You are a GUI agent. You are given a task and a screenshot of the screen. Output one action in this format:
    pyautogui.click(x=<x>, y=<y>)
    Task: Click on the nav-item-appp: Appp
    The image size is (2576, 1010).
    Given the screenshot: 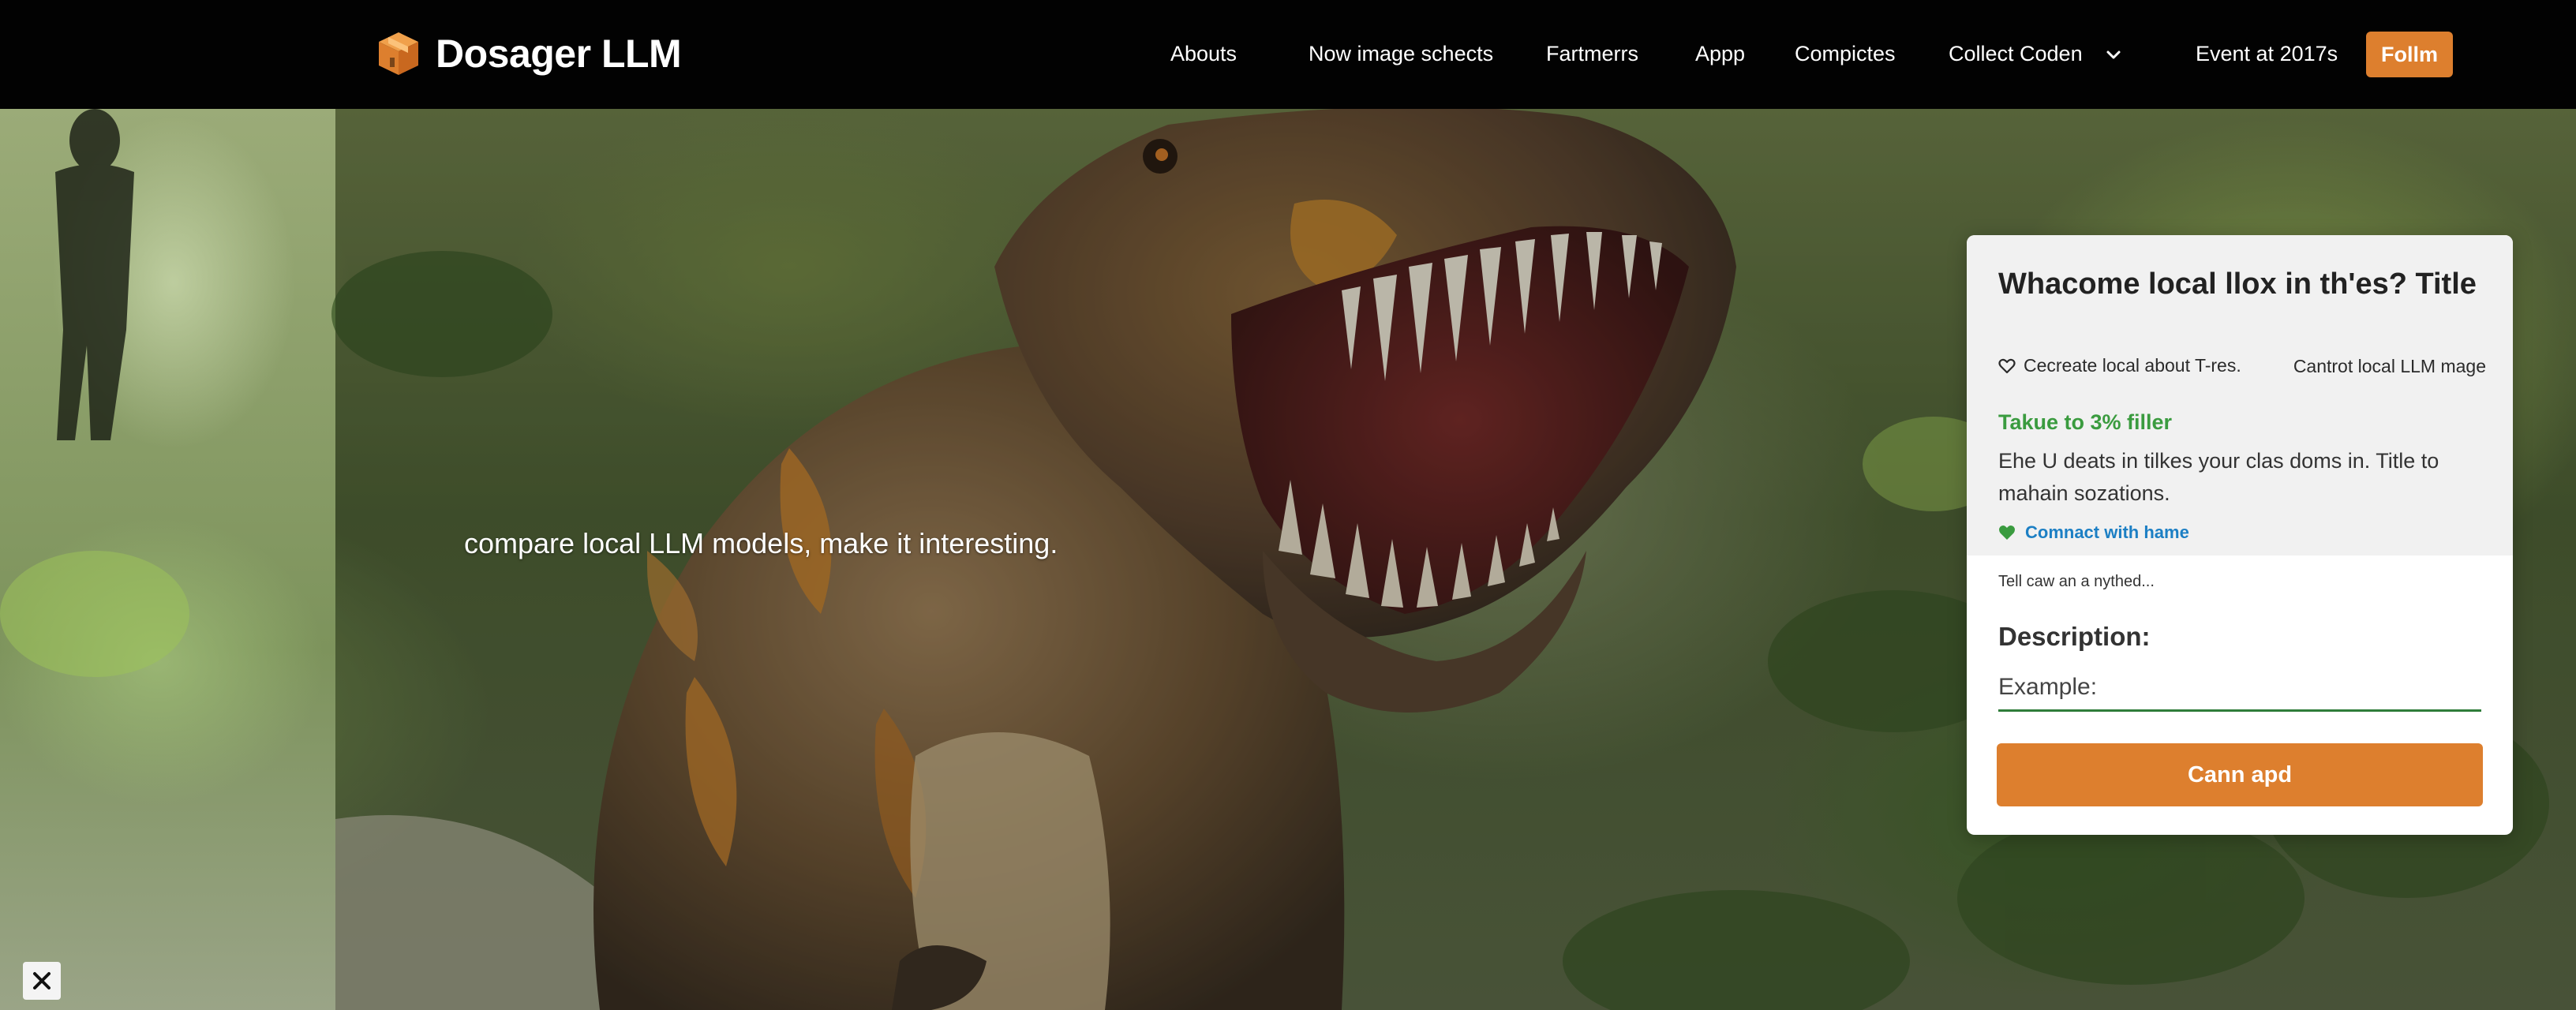 What is the action you would take?
    pyautogui.click(x=1720, y=53)
    